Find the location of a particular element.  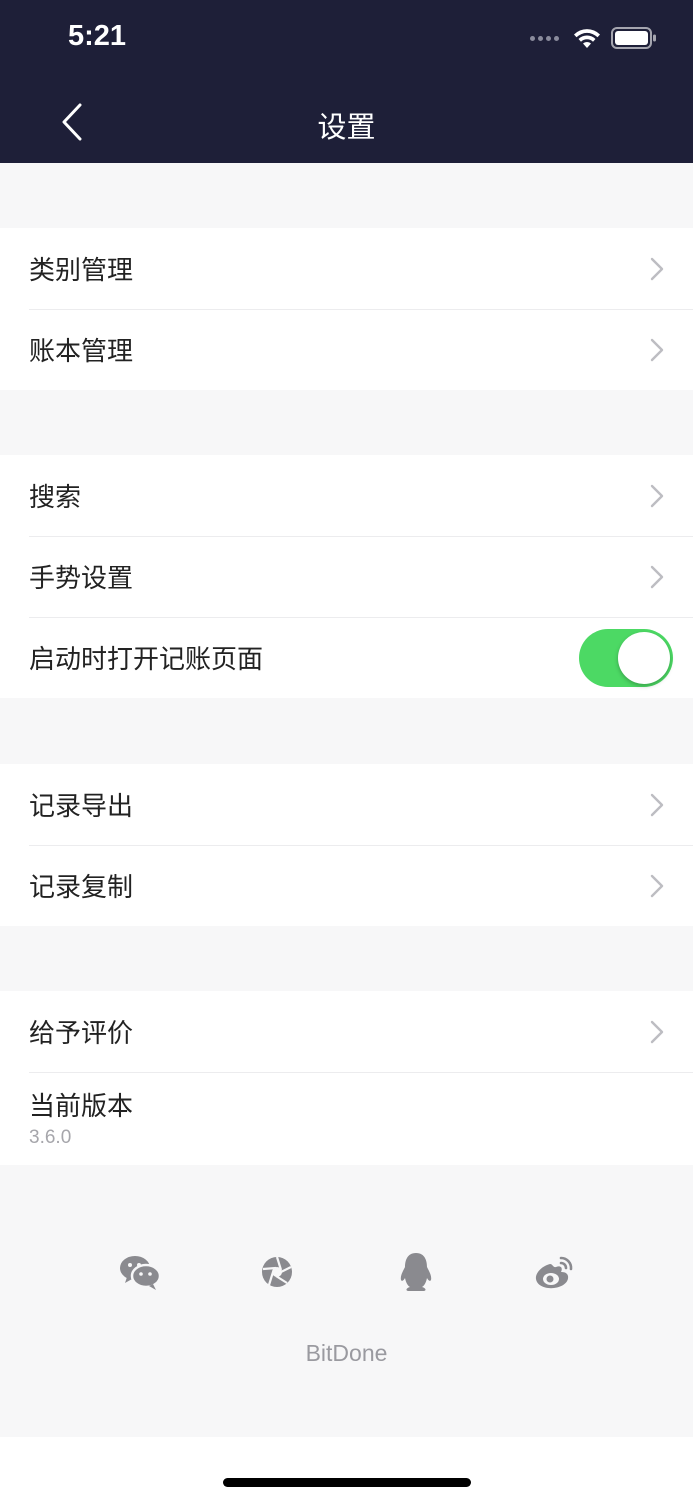

cellular-signal-icon is located at coordinates (544, 38).